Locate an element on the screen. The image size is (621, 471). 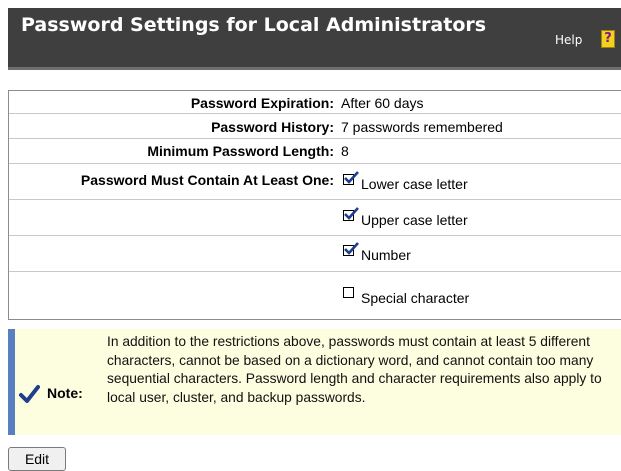
table-row: Upper case letter is located at coordinates (315, 218).